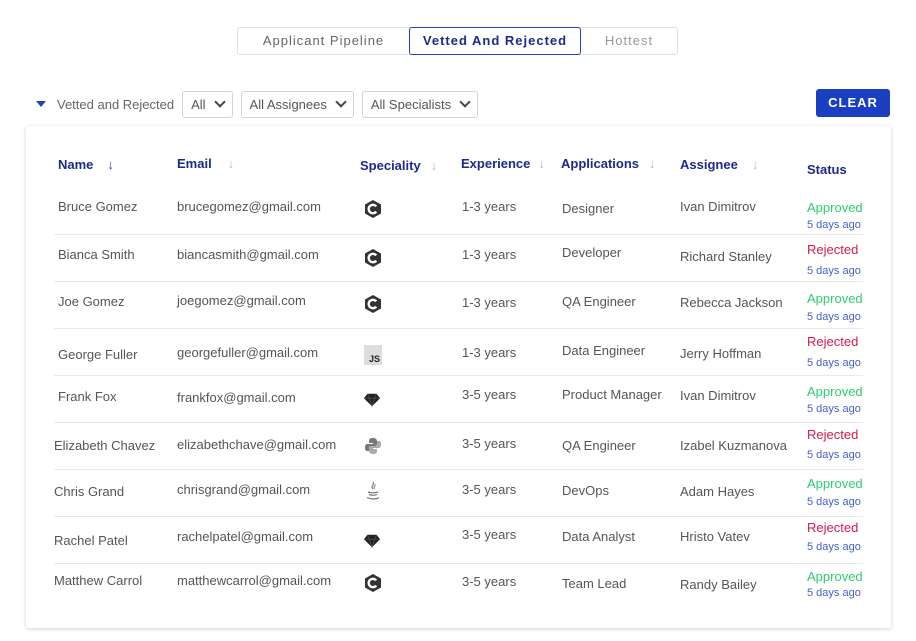  I want to click on header-status: Status, so click(827, 169).